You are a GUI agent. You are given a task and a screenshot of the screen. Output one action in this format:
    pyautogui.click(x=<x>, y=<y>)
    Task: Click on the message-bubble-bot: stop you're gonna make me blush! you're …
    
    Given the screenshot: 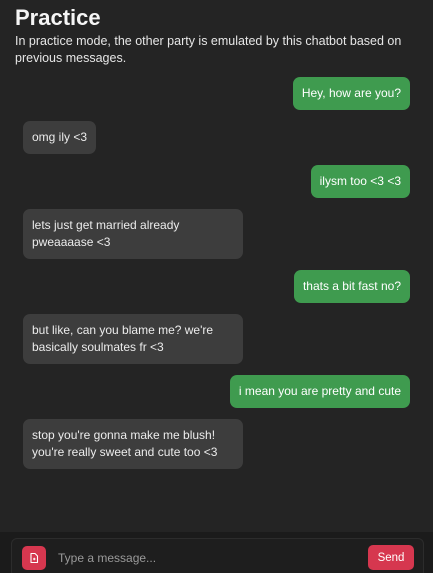 What is the action you would take?
    pyautogui.click(x=133, y=444)
    